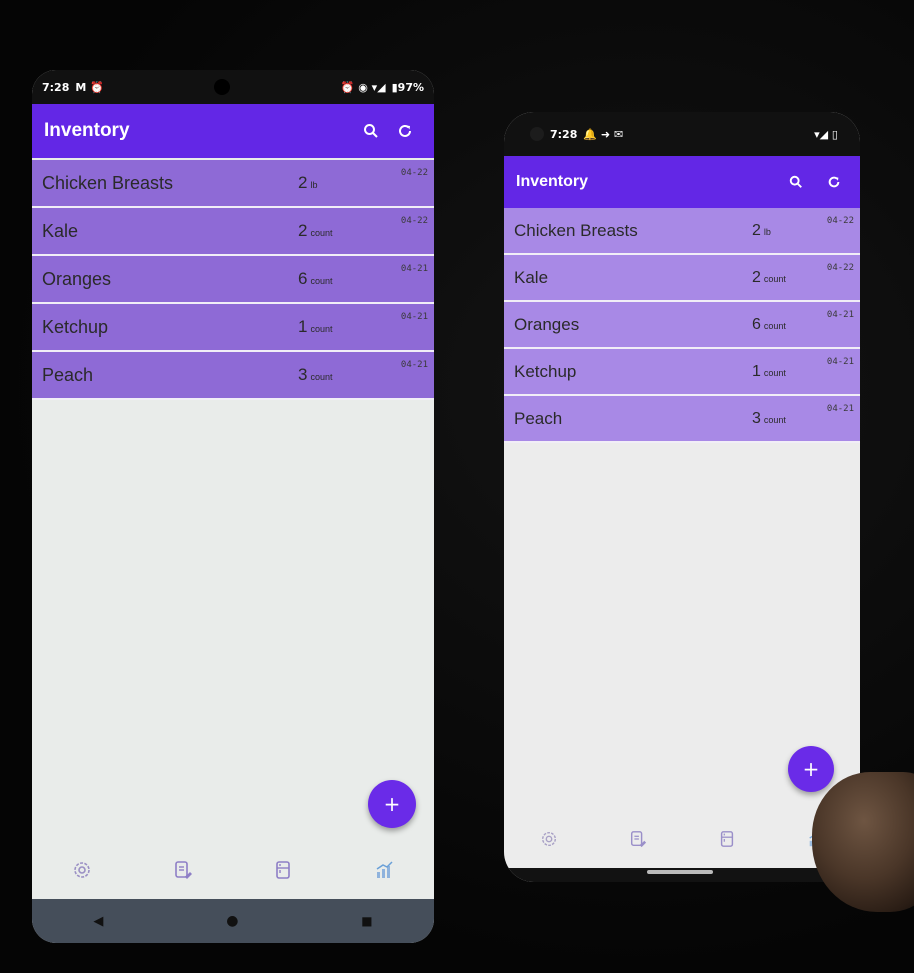  What do you see at coordinates (407, 87) in the screenshot?
I see `battery-indicator: ▮97%` at bounding box center [407, 87].